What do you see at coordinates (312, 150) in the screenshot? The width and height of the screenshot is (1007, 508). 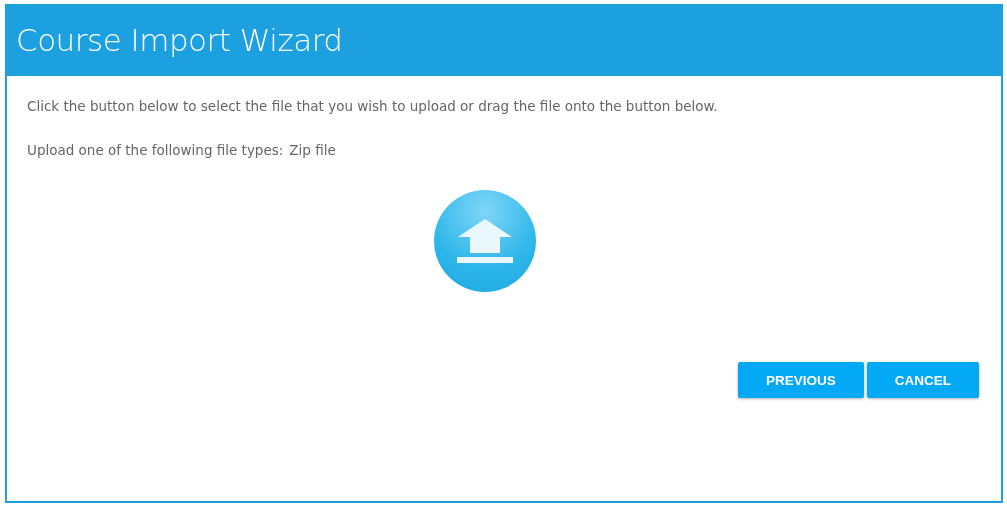 I see `file-type-value: Zip file` at bounding box center [312, 150].